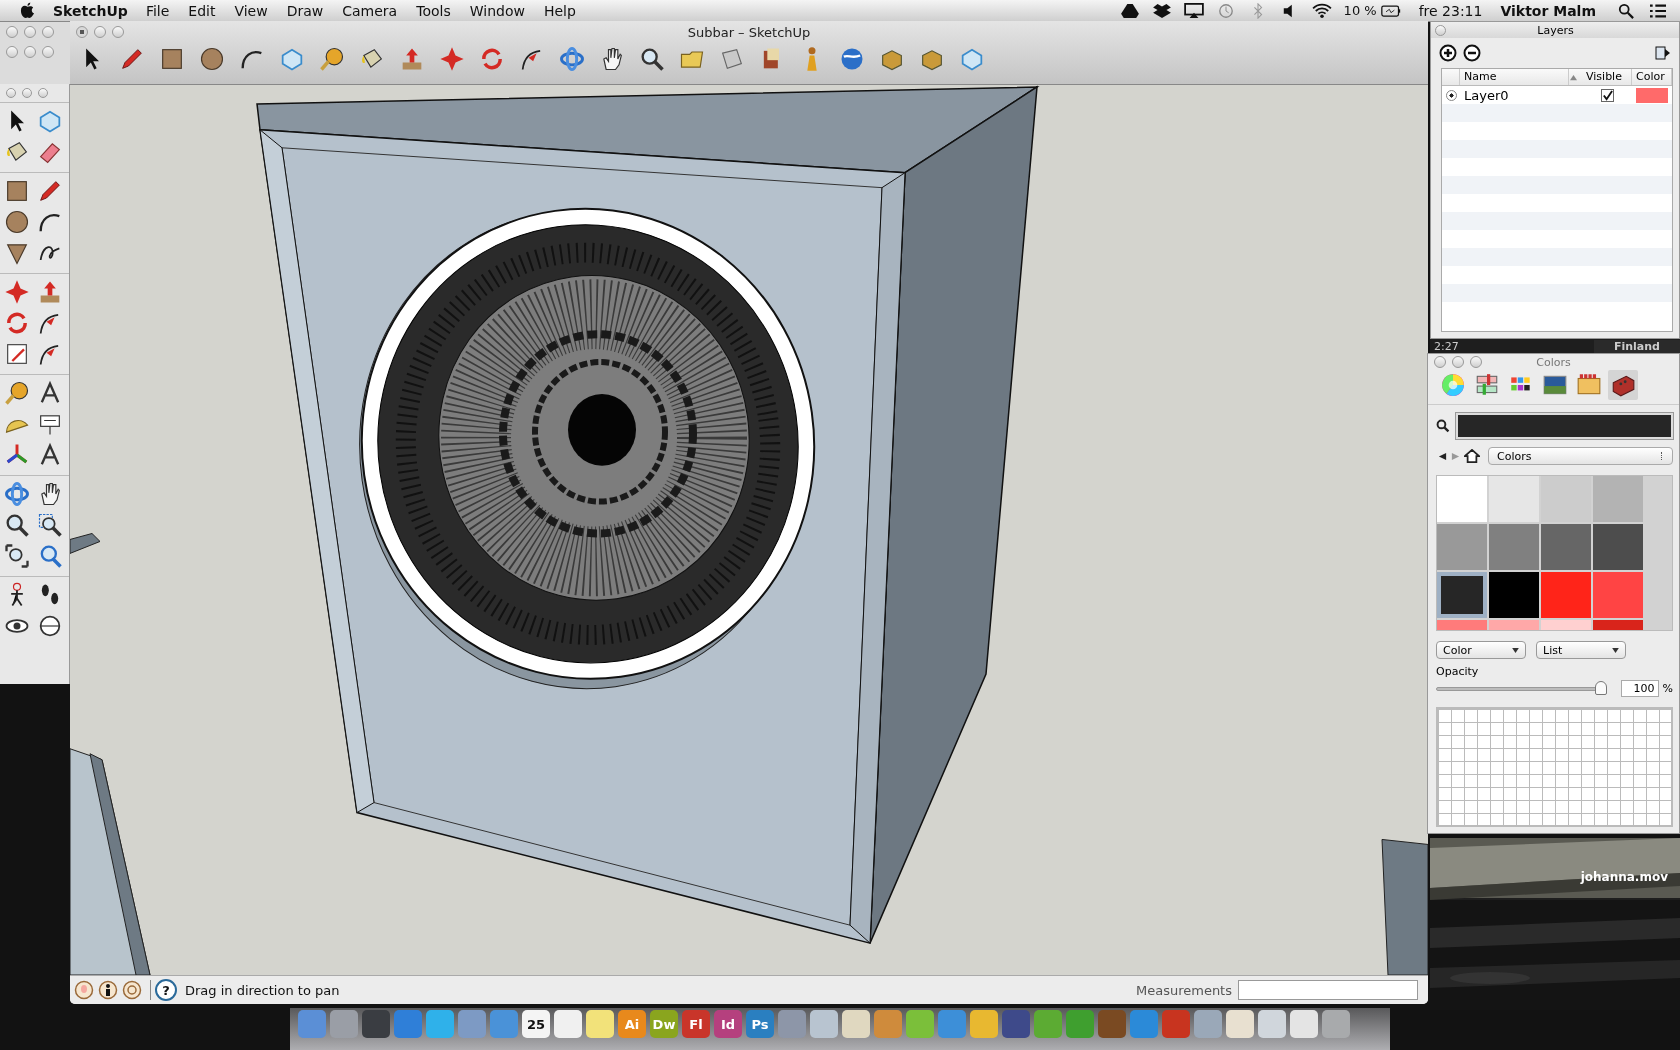 This screenshot has width=1680, height=1050. I want to click on zoom-extents-icon, so click(17, 556).